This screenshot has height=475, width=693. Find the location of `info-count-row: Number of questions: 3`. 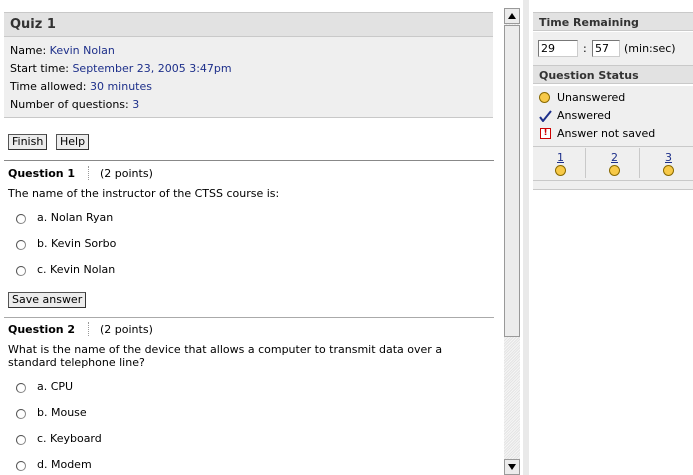

info-count-row: Number of questions: 3 is located at coordinates (74, 104).